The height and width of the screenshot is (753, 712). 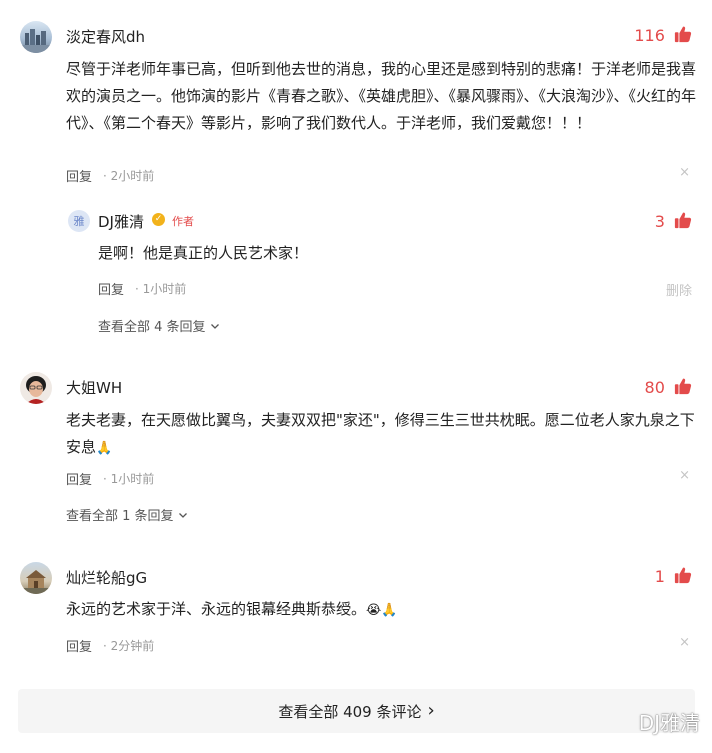 What do you see at coordinates (36, 41) in the screenshot?
I see `city-avatar-image` at bounding box center [36, 41].